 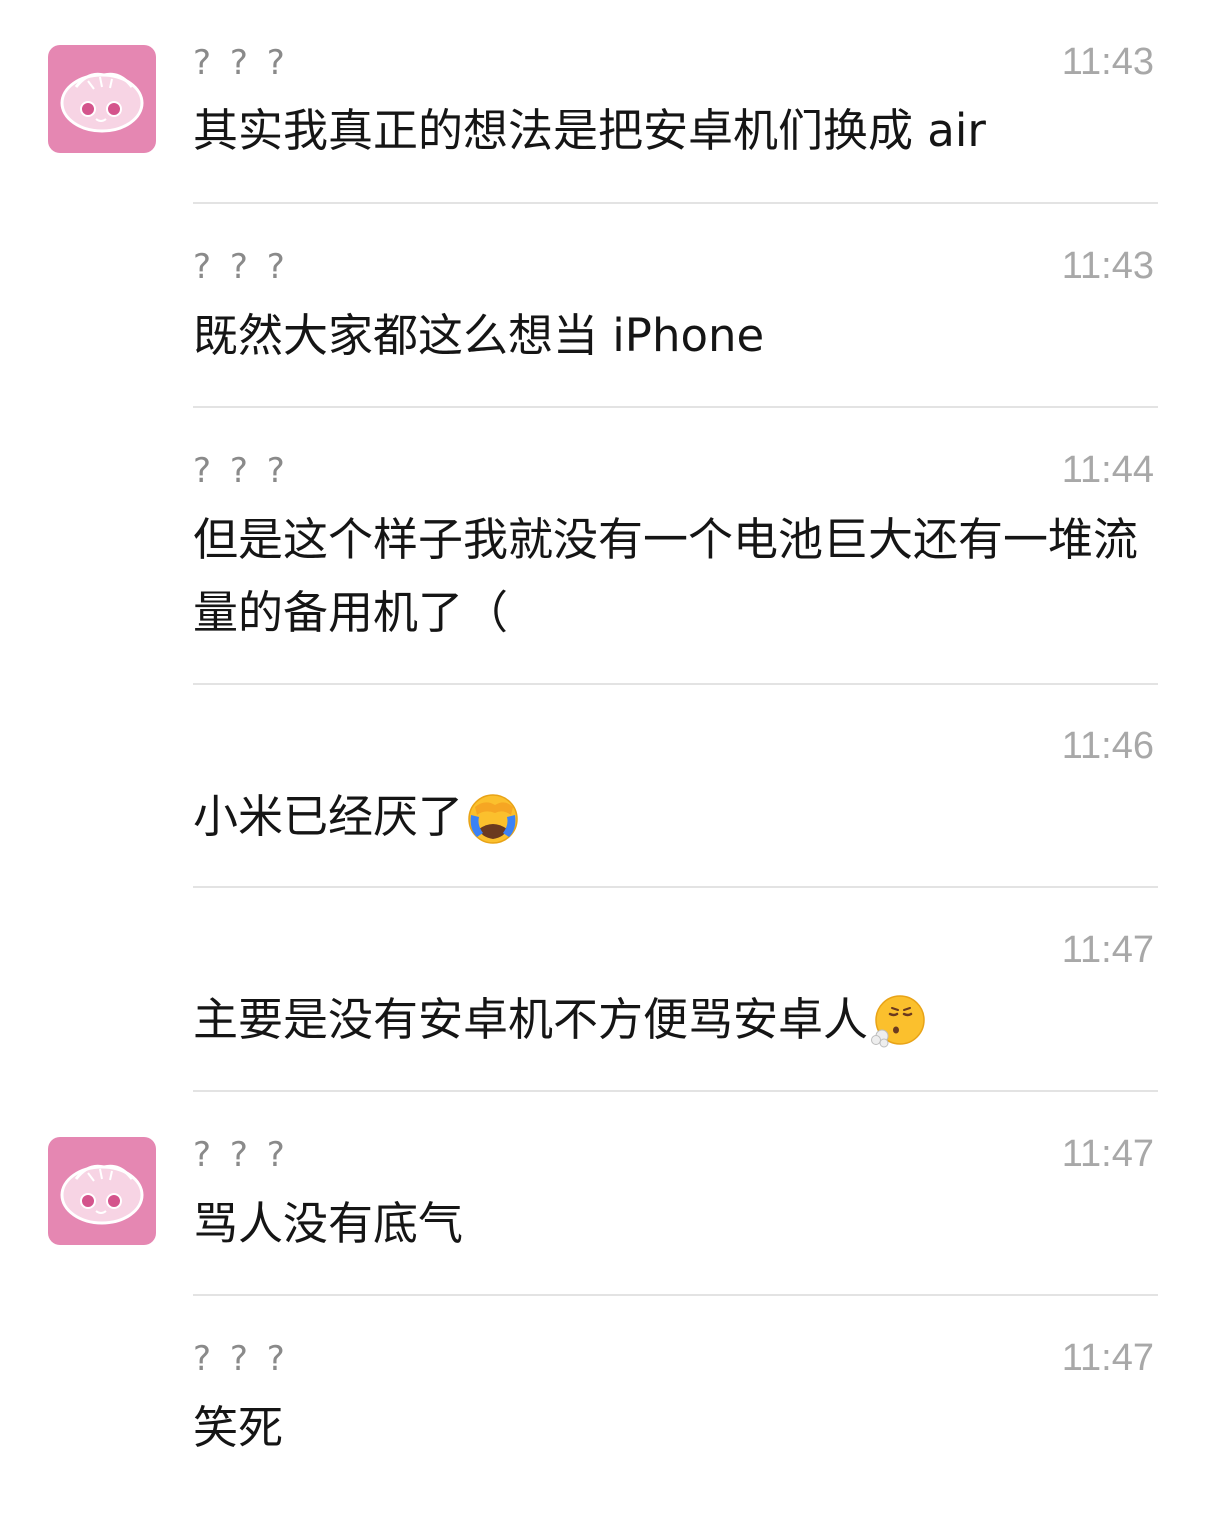 I want to click on message-text: 其实我真正的想法是把安卓机们换成 air, so click(x=675, y=129).